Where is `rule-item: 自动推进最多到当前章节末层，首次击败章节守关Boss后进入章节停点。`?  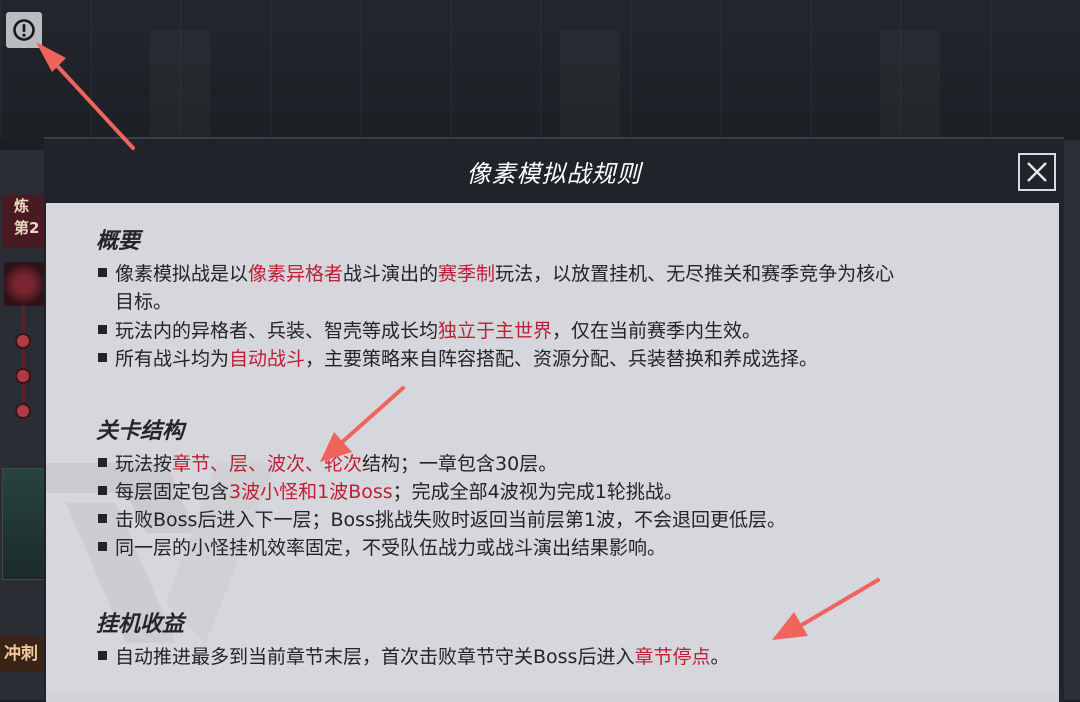
rule-item: 自动推进最多到当前章节末层，首次击败章节守关Boss后进入章节停点。 is located at coordinates (568, 657).